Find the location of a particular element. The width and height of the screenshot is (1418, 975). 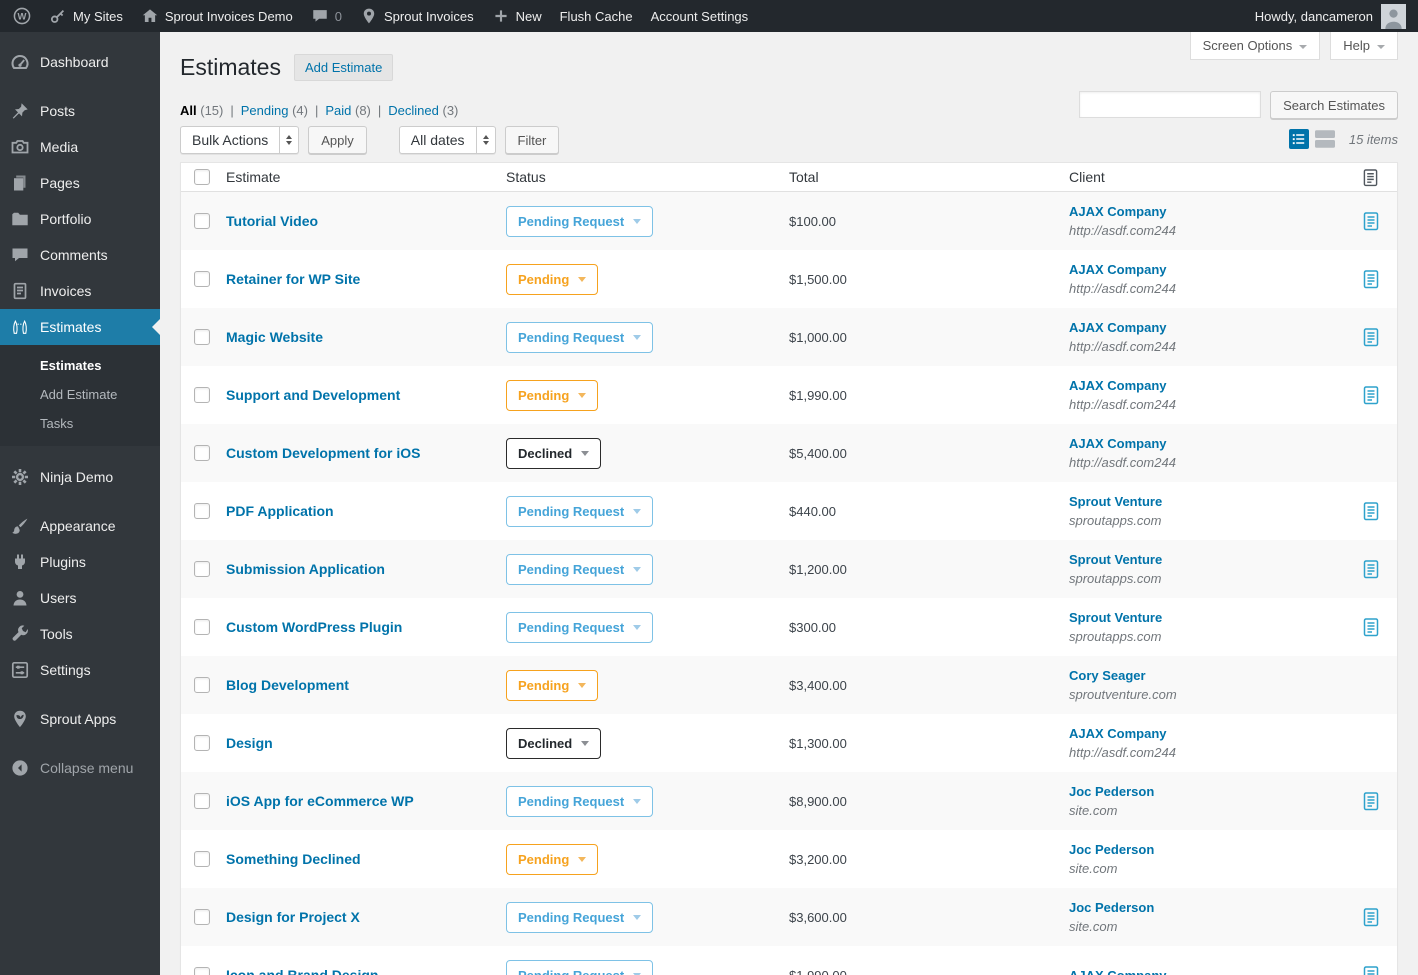

sidebar-item-posts: Posts is located at coordinates (80, 111).